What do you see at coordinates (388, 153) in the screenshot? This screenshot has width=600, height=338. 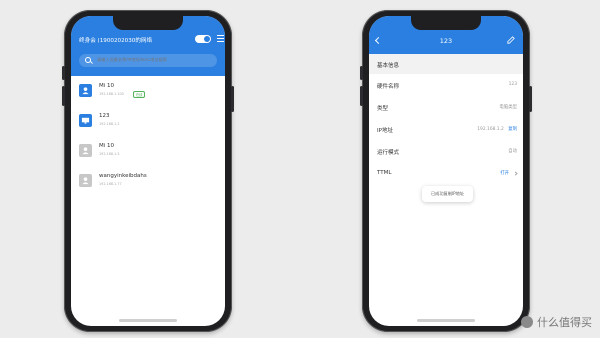 I see `property-key: 运行模式` at bounding box center [388, 153].